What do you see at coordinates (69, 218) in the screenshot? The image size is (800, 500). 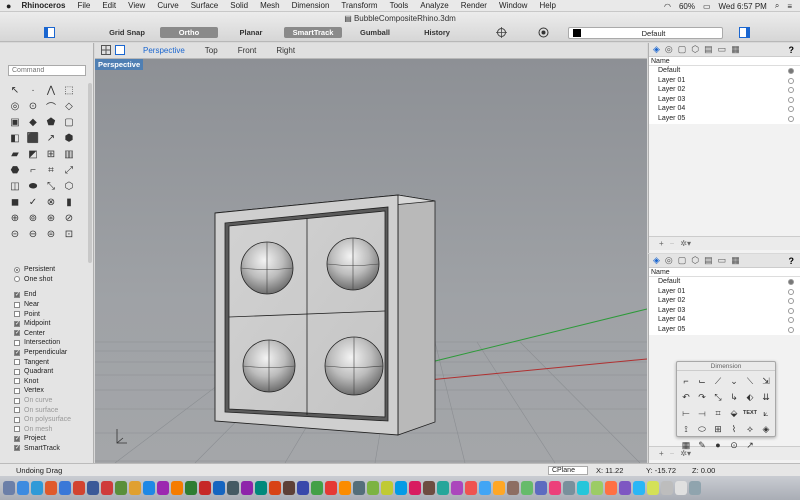 I see `tool-icon: ⊘` at bounding box center [69, 218].